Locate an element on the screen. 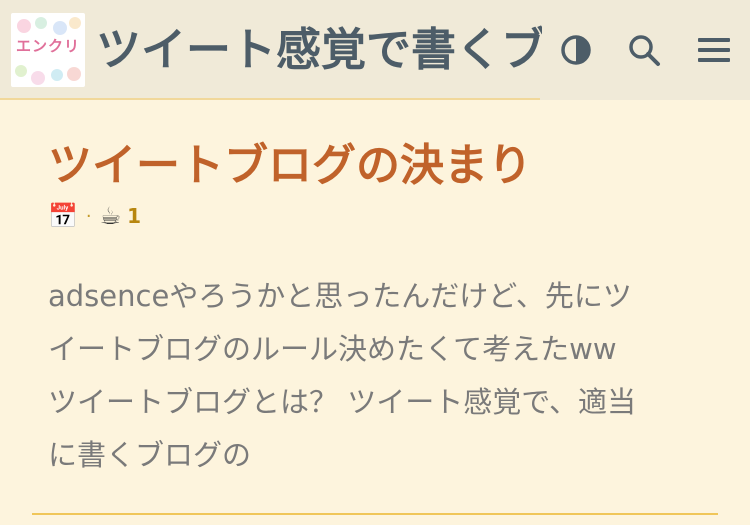 The image size is (750, 525). site-logo: エンクリ is located at coordinates (48, 50).